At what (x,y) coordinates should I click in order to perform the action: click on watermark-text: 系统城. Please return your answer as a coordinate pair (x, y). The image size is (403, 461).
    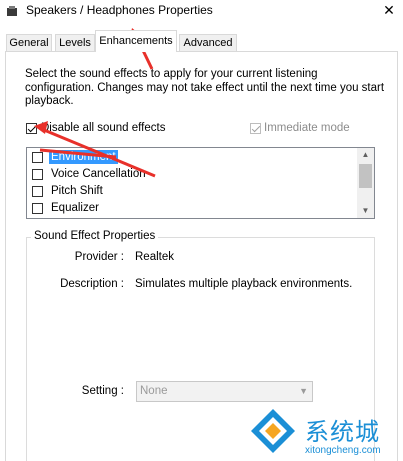
    Looking at the image, I should click on (342, 432).